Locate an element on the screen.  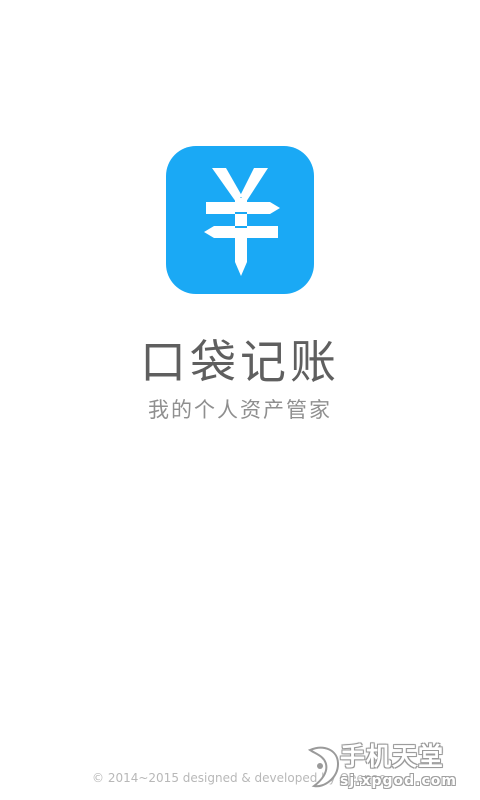
watermark: 手机天堂 sj.xpgod.com is located at coordinates (389, 769).